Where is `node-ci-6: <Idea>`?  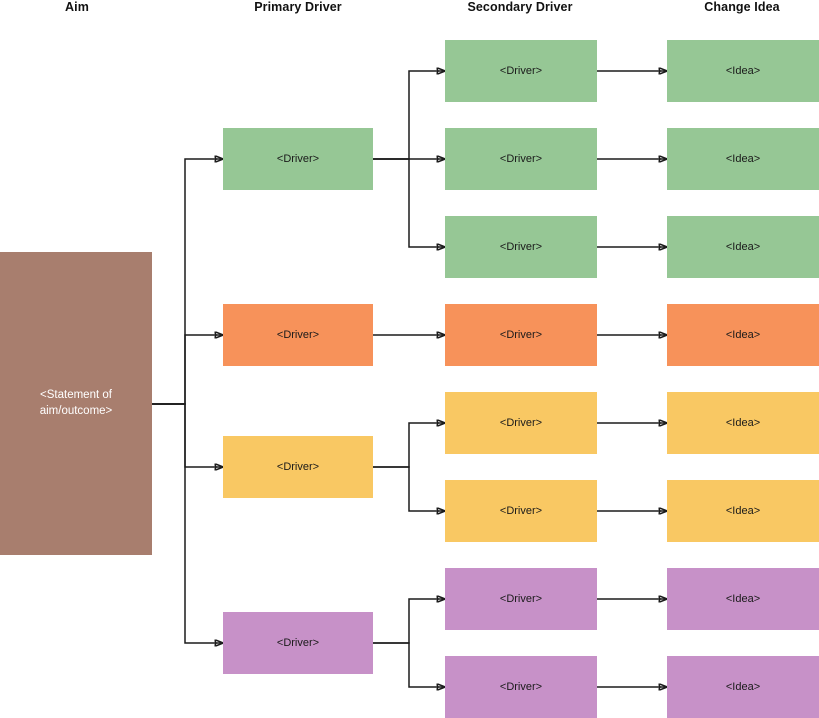
node-ci-6: <Idea> is located at coordinates (743, 511).